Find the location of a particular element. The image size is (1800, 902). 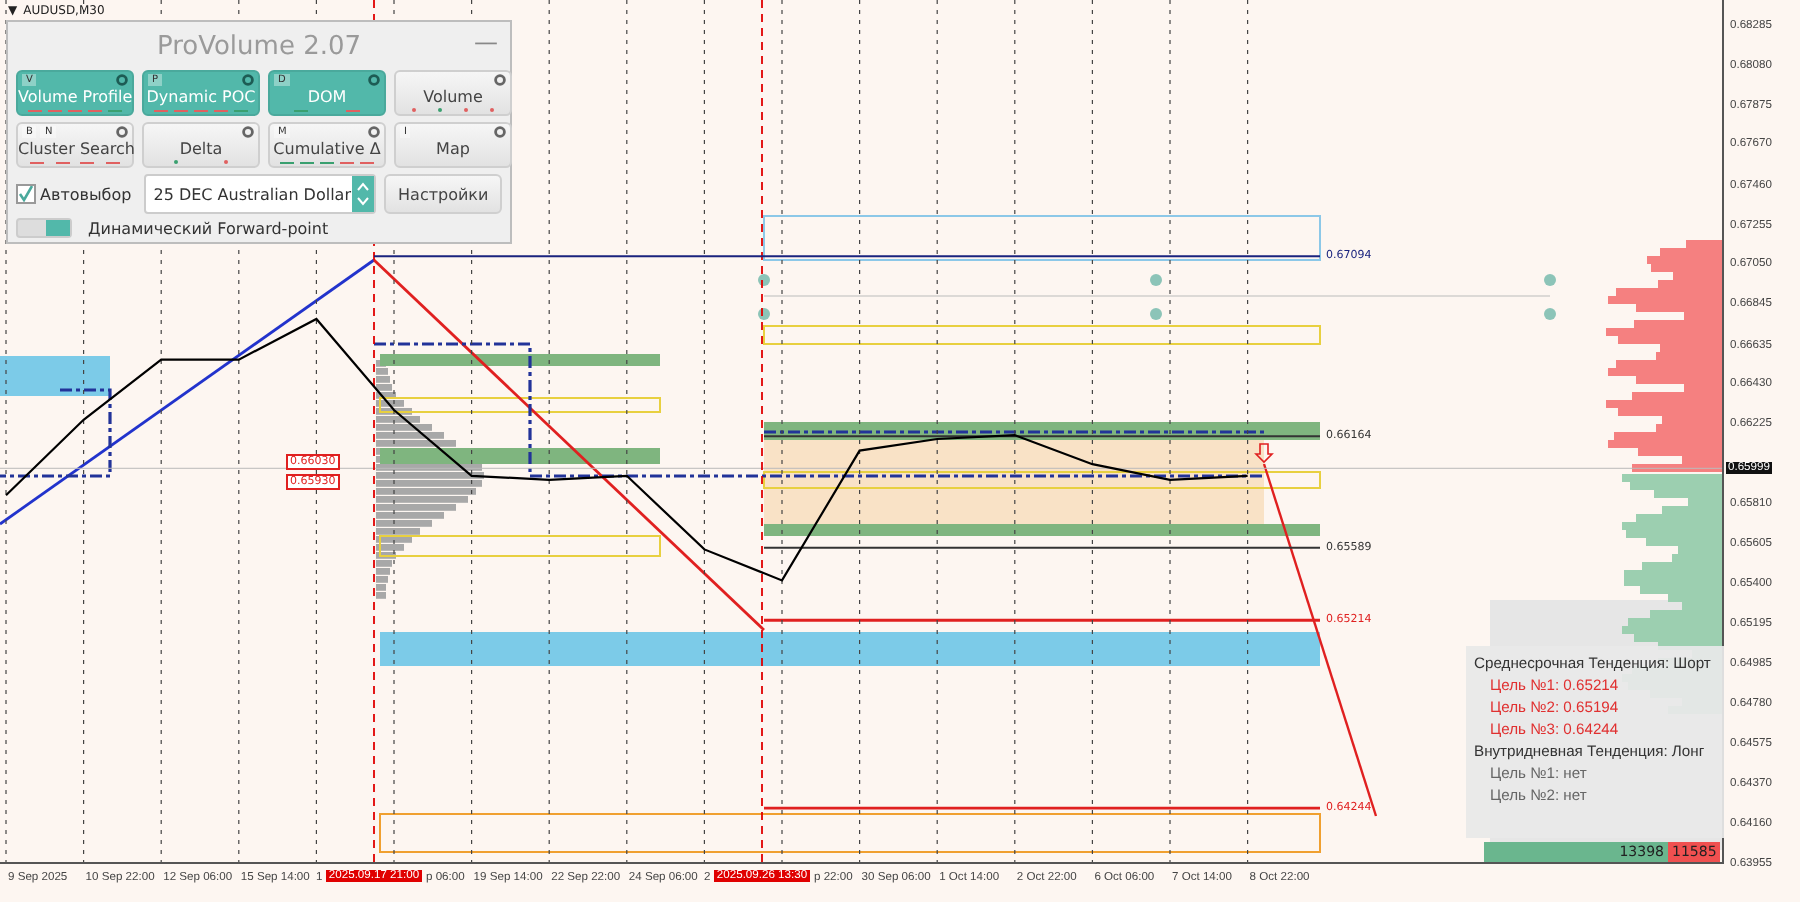

vwap-line is located at coordinates (56, 433).